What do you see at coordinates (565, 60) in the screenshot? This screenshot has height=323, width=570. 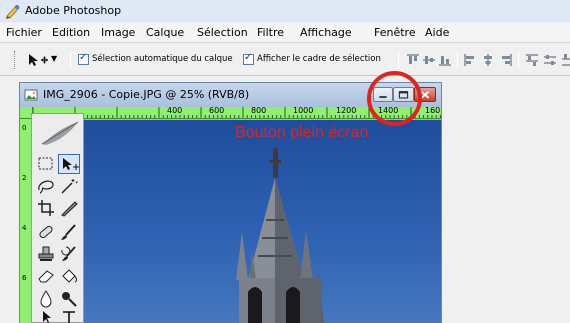 I see `distribute-bottom-icon` at bounding box center [565, 60].